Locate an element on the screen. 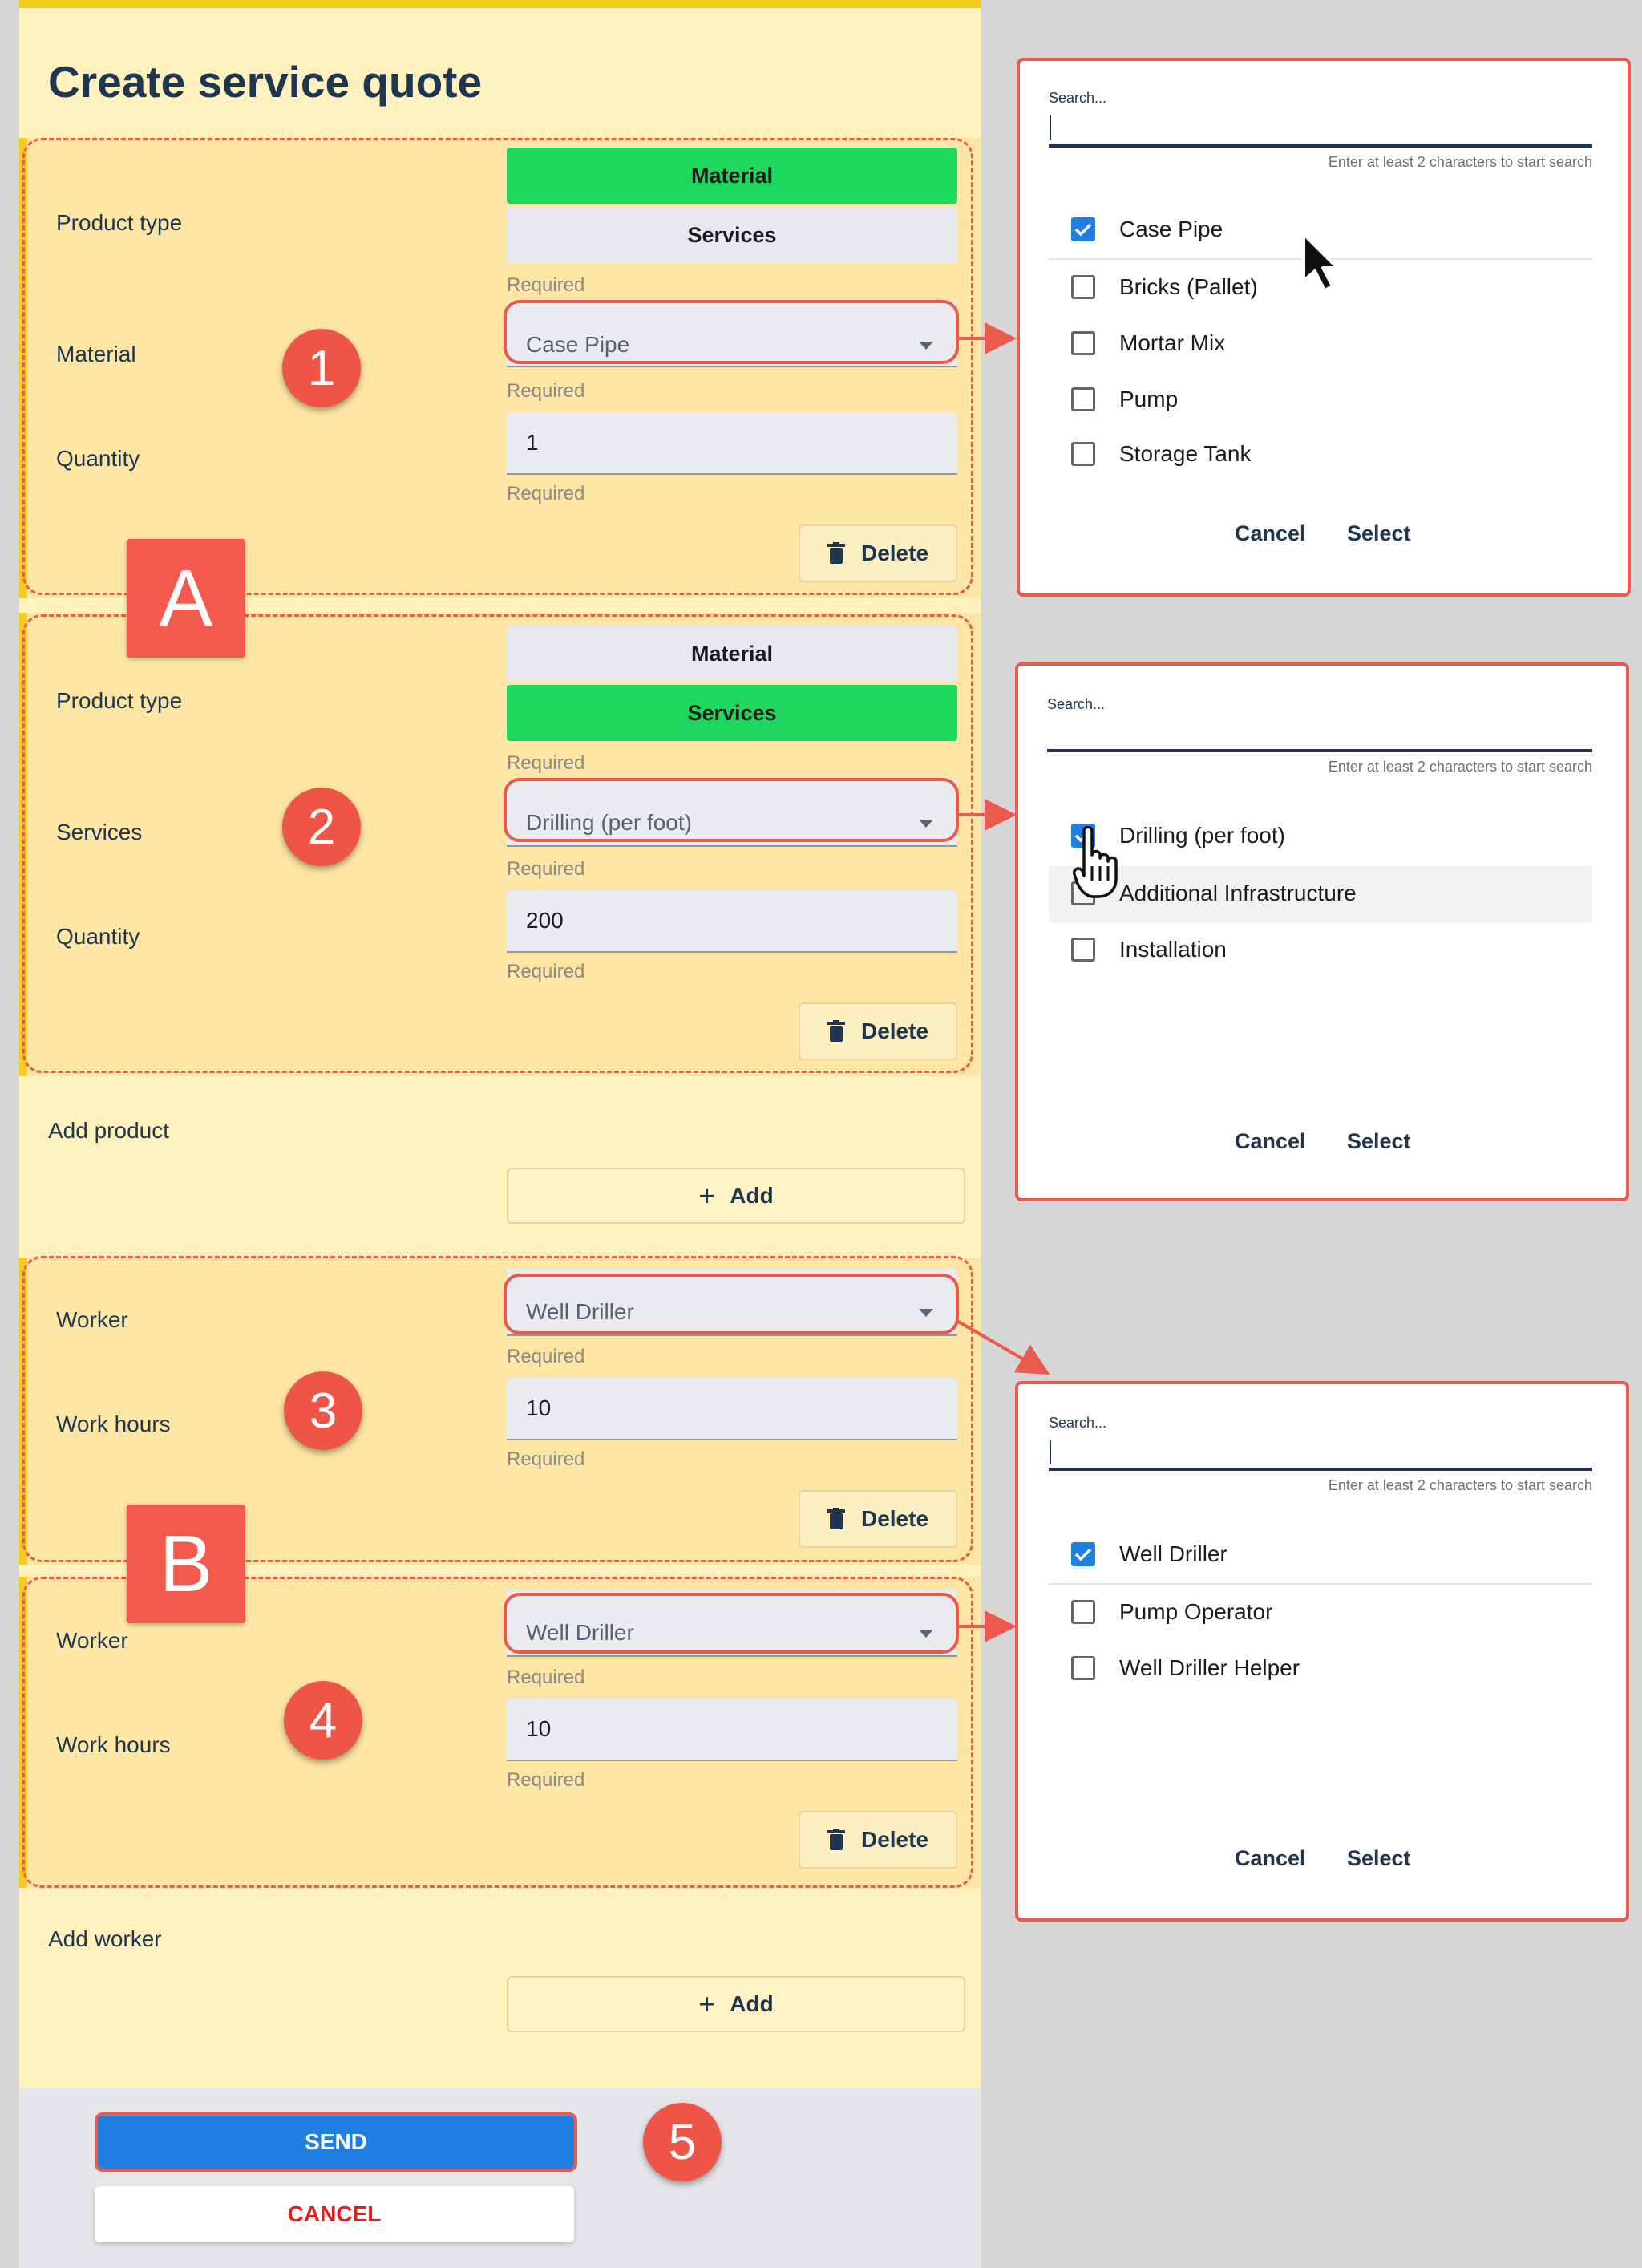  option-row: Mortar Mix is located at coordinates (1148, 343).